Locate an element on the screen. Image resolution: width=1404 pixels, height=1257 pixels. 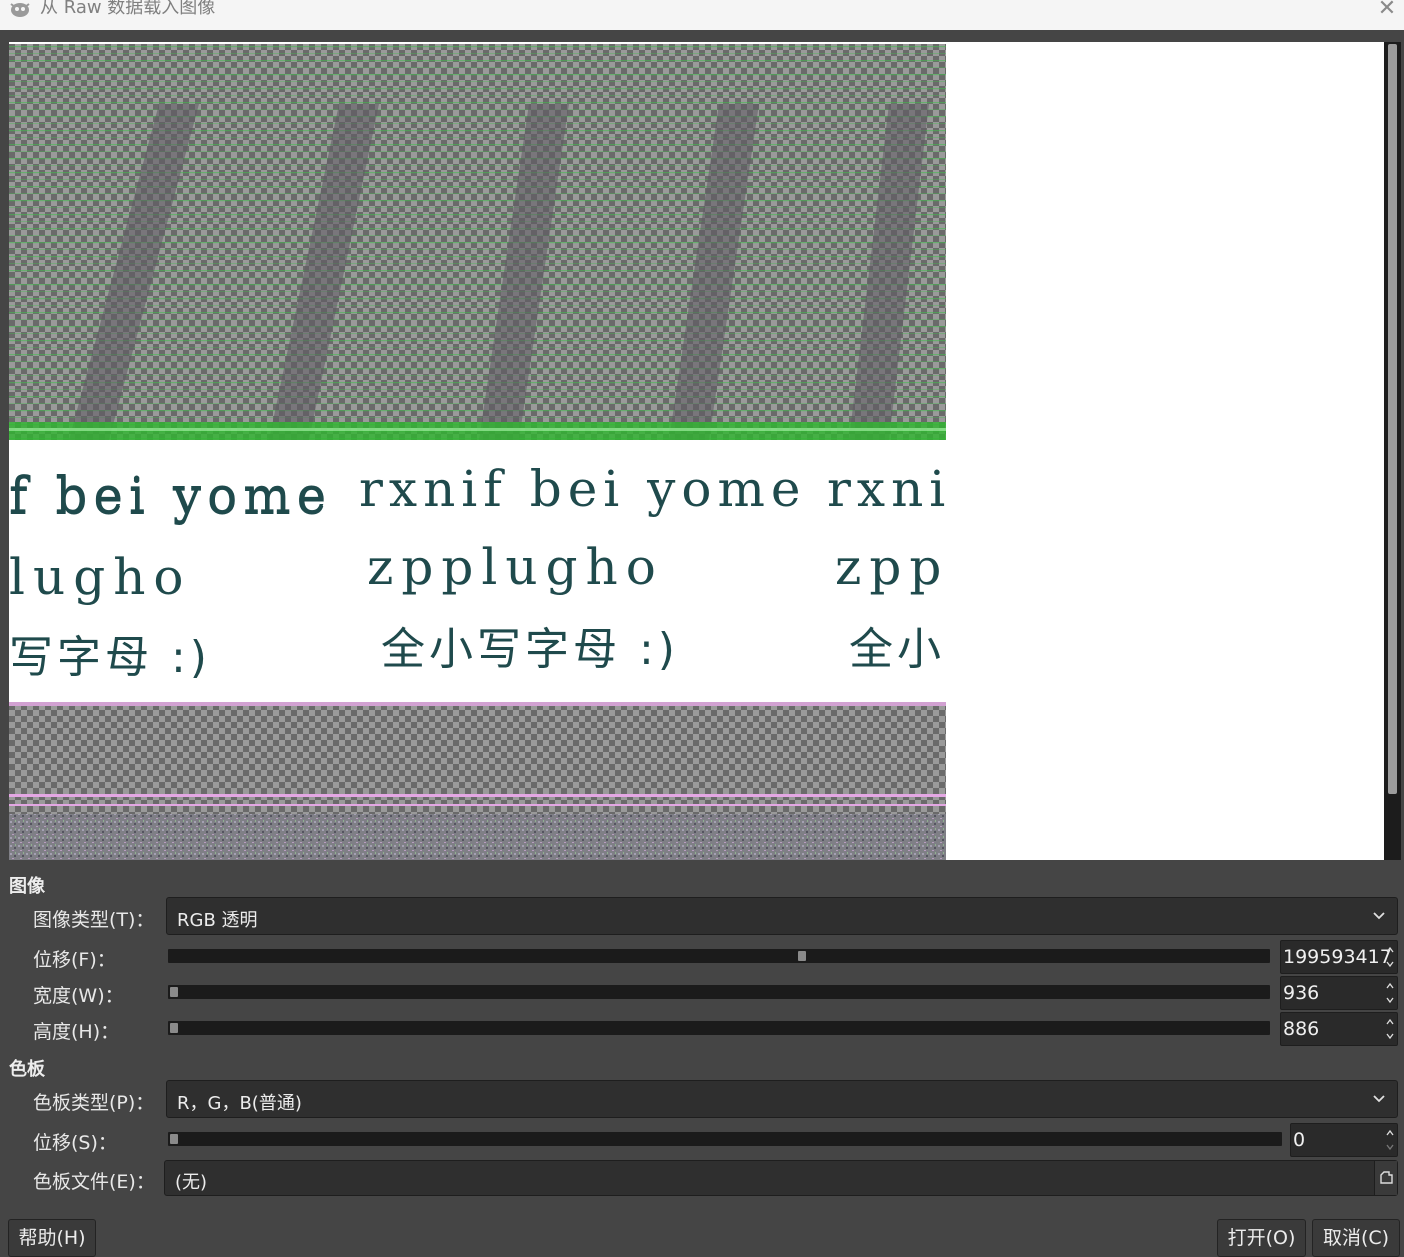
palette-file-label: 色板文件(E)： is located at coordinates (94, 1182).